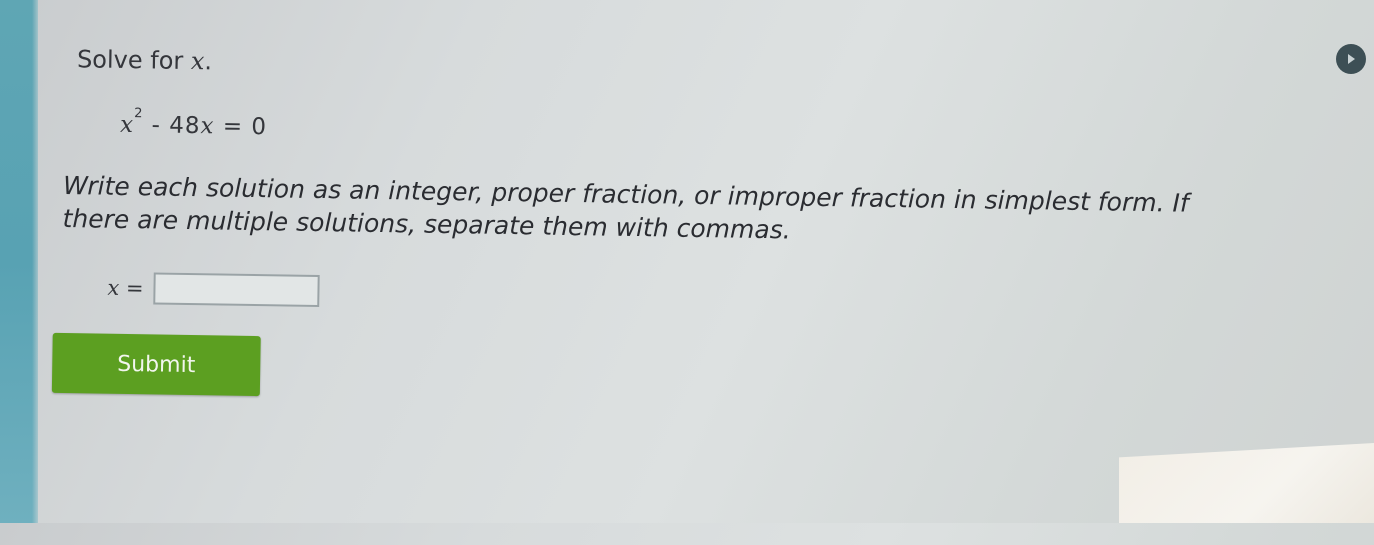 Image resolution: width=1374 pixels, height=545 pixels. I want to click on equation-variable: x, so click(127, 125).